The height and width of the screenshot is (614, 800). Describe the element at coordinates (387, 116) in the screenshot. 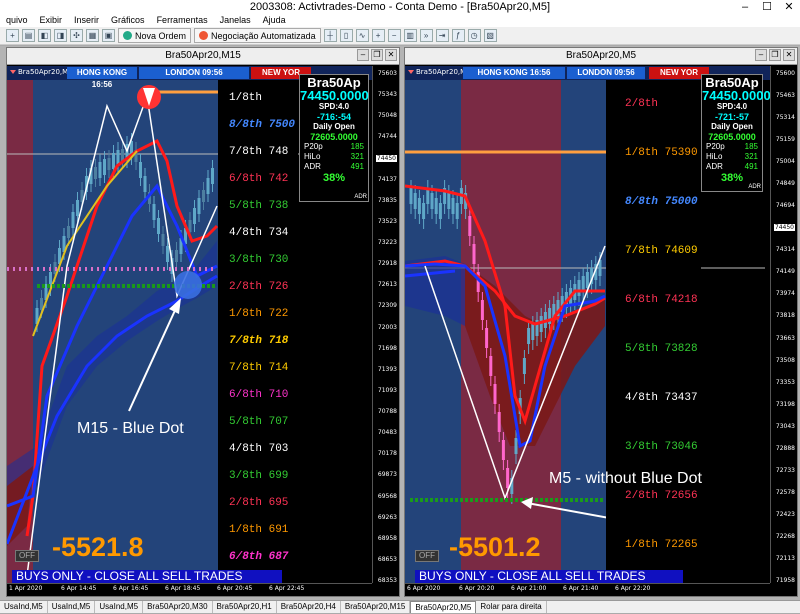

I see `price-axis-label: 75048` at that location.